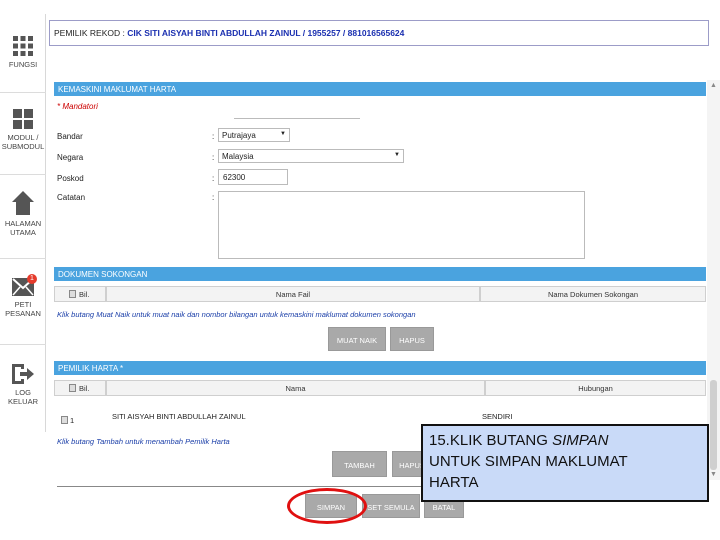 The image size is (720, 540). Describe the element at coordinates (23, 137) in the screenshot. I see `sidebar-item-label: MODUL /` at that location.